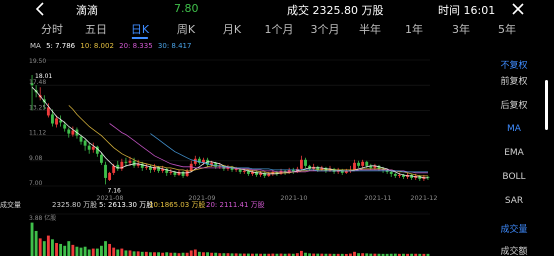 The width and height of the screenshot is (554, 256). Describe the element at coordinates (96, 29) in the screenshot. I see `tab-five-day: 五日` at that location.